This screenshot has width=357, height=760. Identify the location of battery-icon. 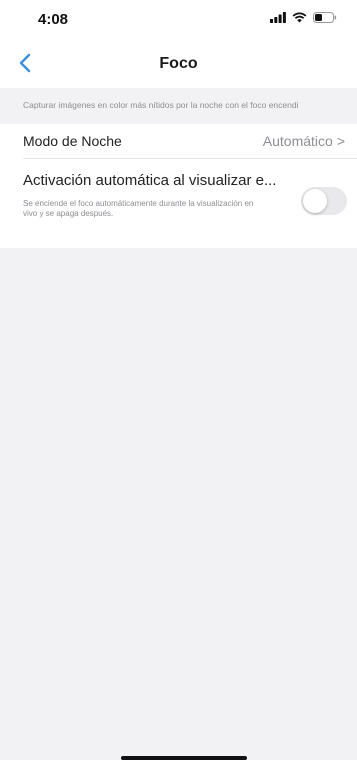
(325, 17).